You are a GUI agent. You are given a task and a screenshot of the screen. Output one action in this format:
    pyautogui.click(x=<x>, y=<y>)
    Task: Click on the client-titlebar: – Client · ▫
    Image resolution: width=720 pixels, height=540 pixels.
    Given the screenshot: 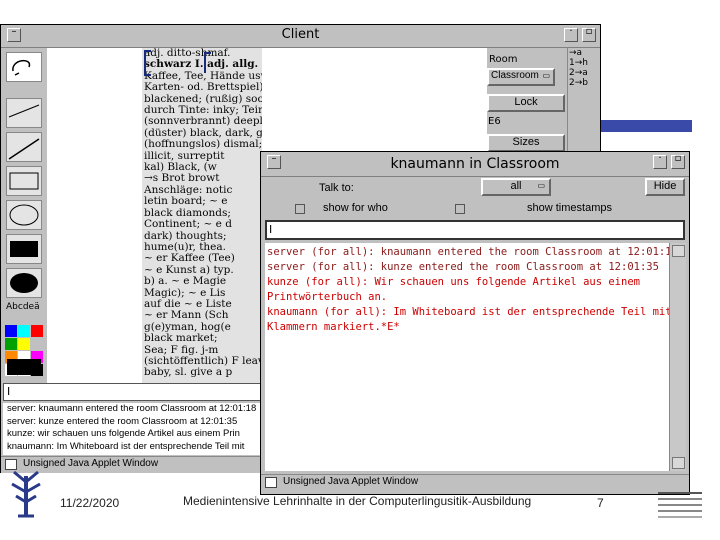 What is the action you would take?
    pyautogui.click(x=300, y=36)
    